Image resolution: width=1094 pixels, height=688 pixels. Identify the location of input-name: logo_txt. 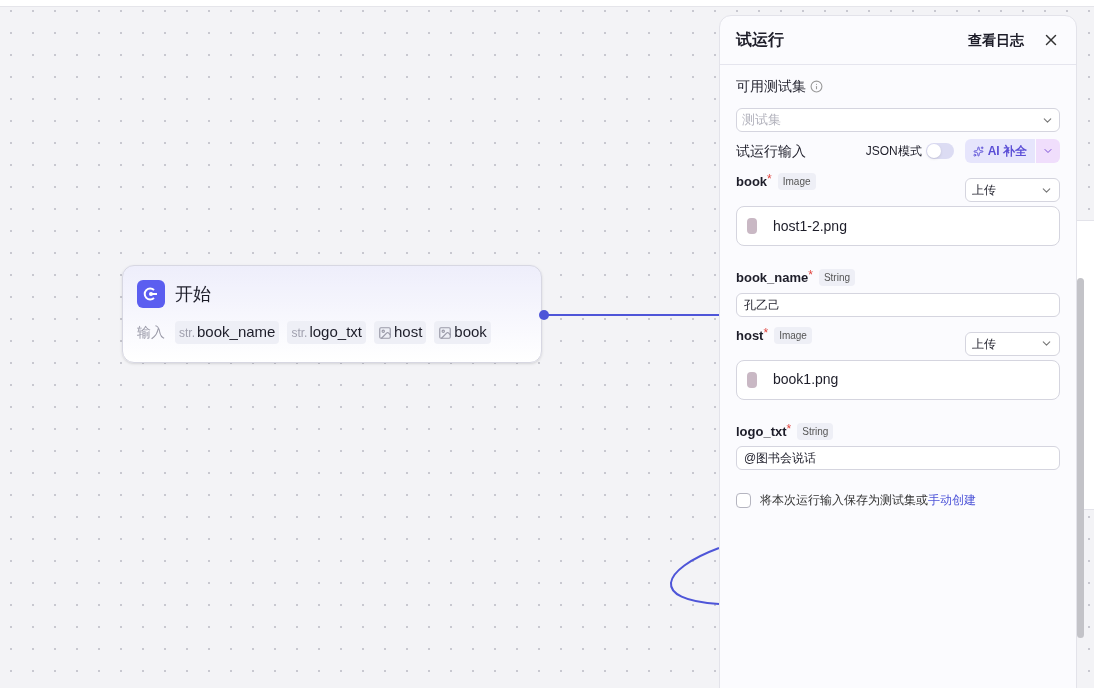
(335, 332).